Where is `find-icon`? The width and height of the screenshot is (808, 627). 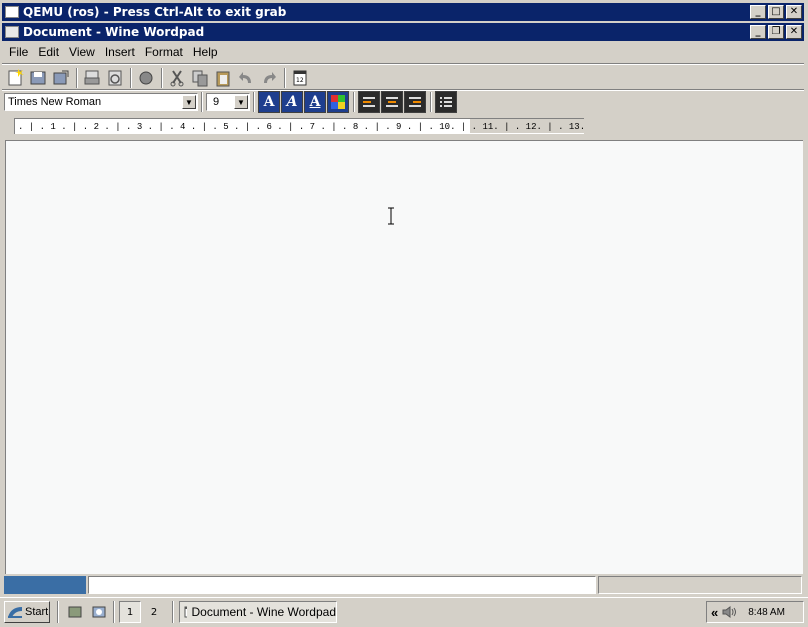 find-icon is located at coordinates (146, 78).